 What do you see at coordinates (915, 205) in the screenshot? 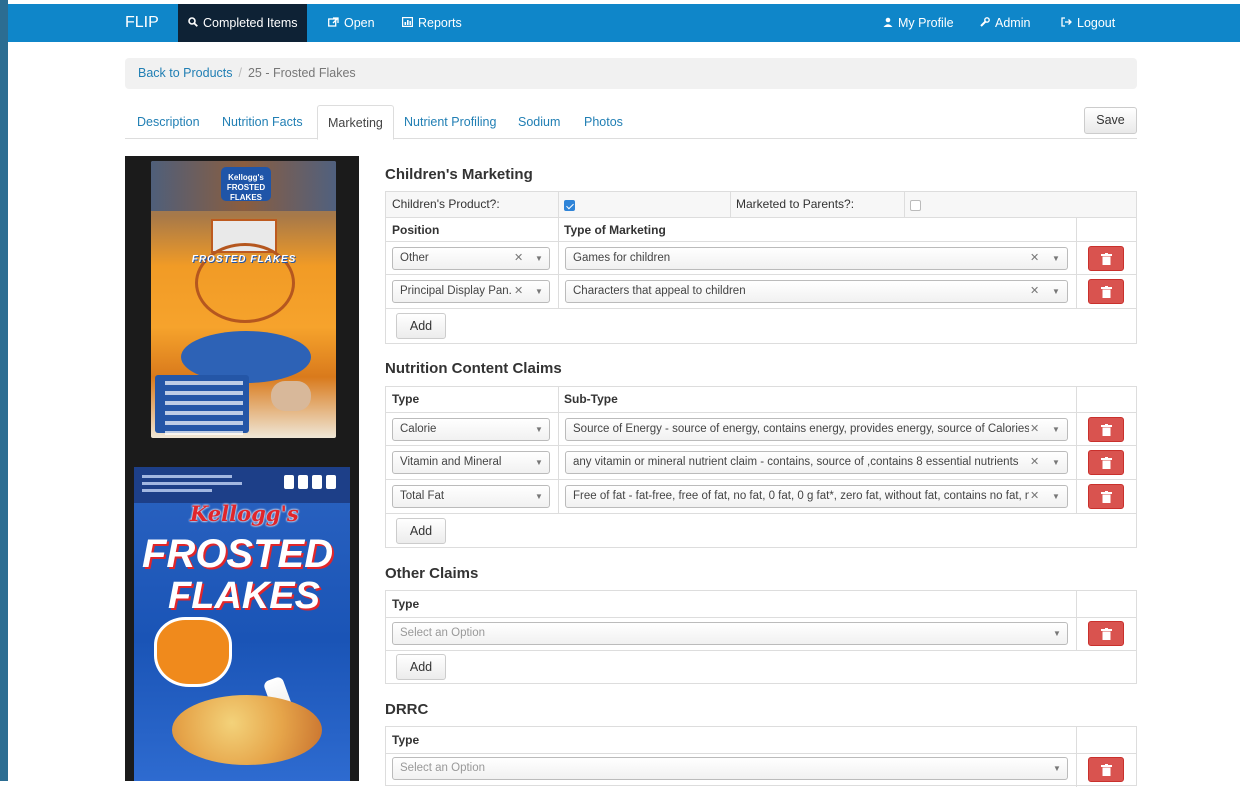
I see `marketed-to-parents-checkbox` at bounding box center [915, 205].